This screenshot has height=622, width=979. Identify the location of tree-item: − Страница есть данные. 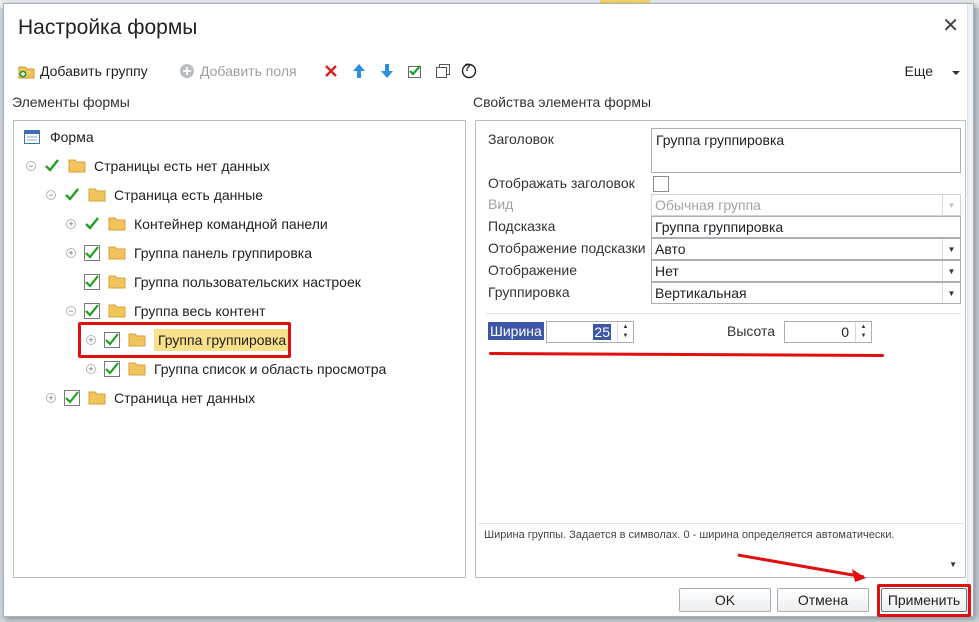
(154, 195).